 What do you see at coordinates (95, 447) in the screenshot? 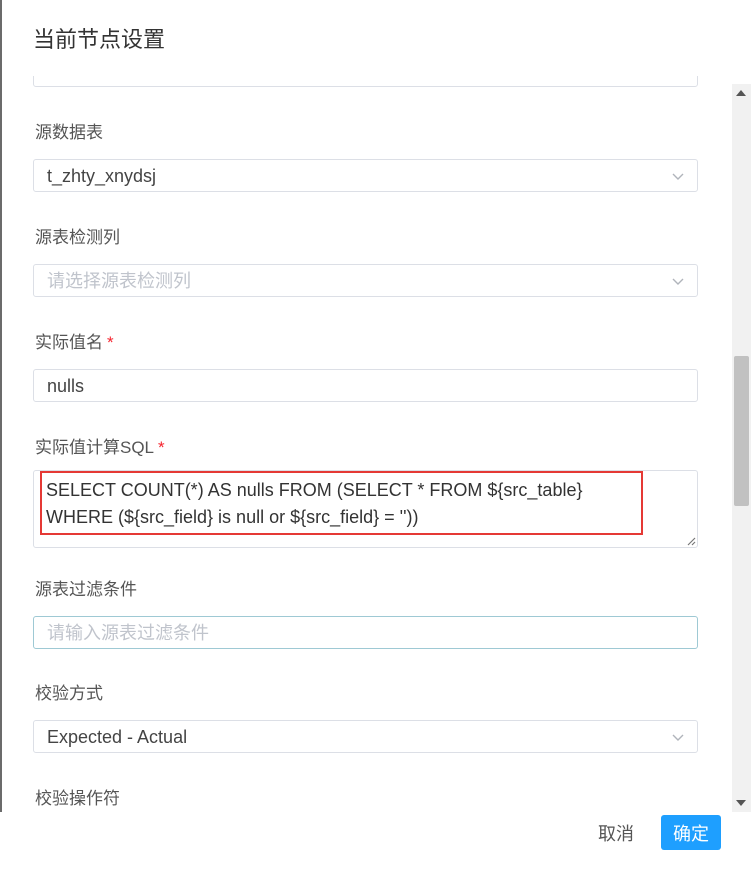
I see `actual-value-sql-label-text: 实际值计算SQL` at bounding box center [95, 447].